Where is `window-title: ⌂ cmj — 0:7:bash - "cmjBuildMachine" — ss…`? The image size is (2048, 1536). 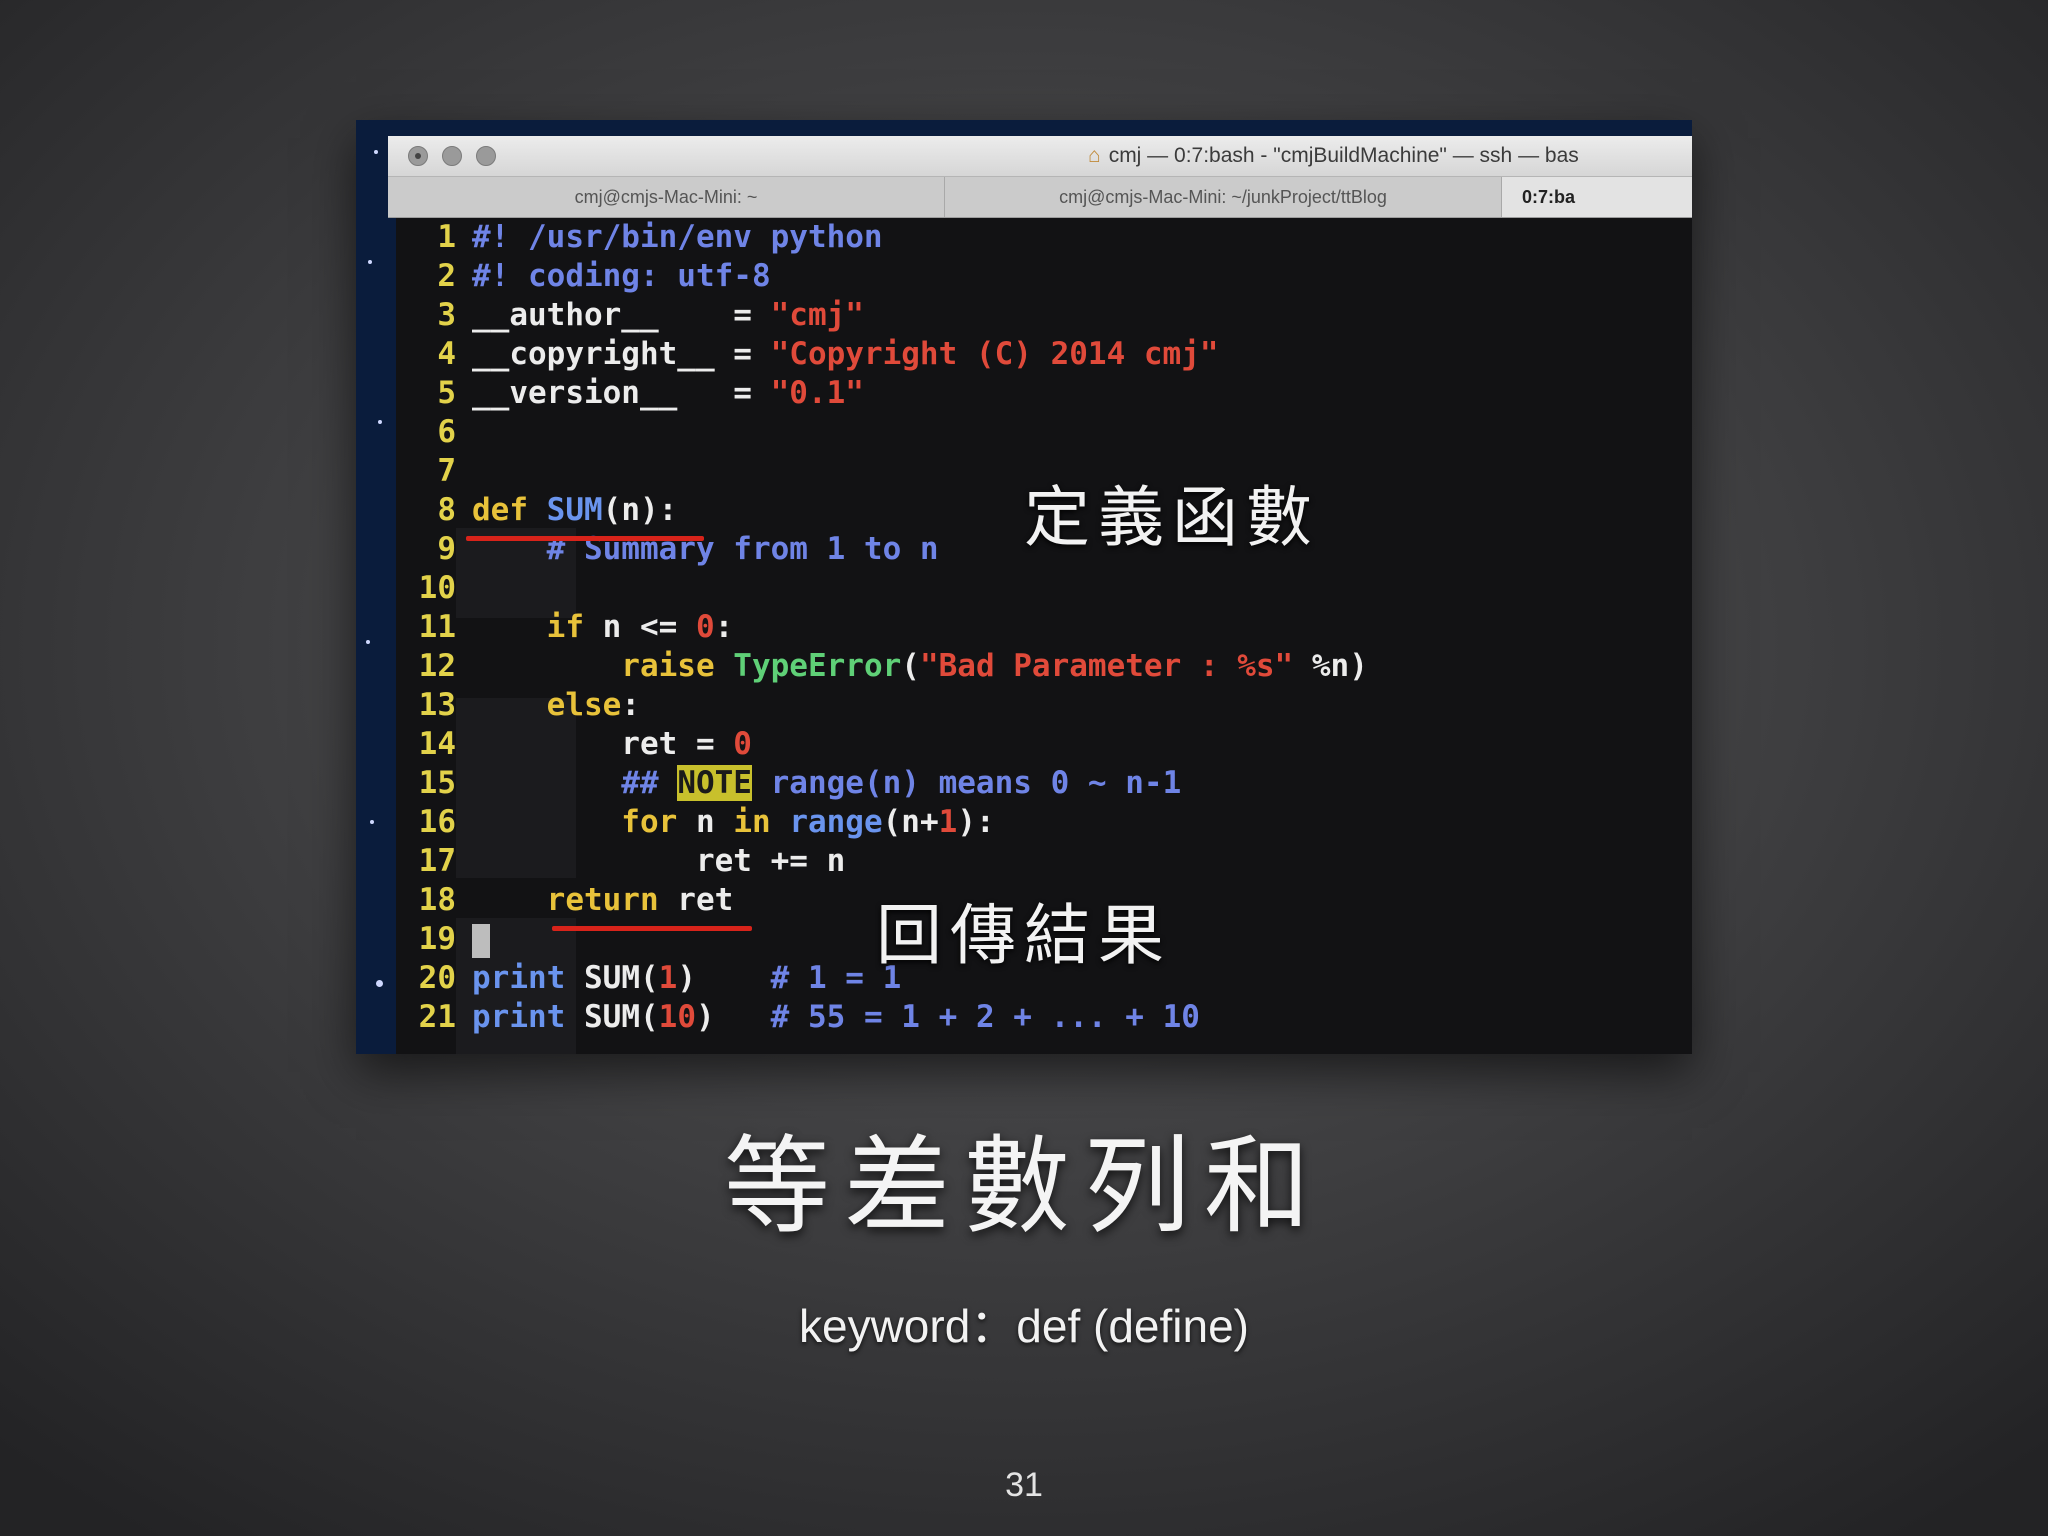
window-title: ⌂ cmj — 0:7:bash - "cmjBuildMachine" — ss… is located at coordinates (1390, 156).